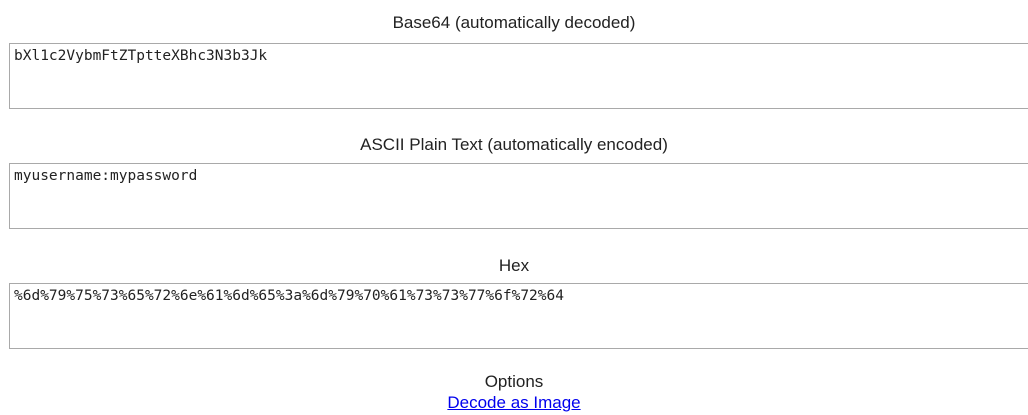 This screenshot has height=415, width=1028. I want to click on base64-label: Base64 (automatically decoded), so click(514, 22).